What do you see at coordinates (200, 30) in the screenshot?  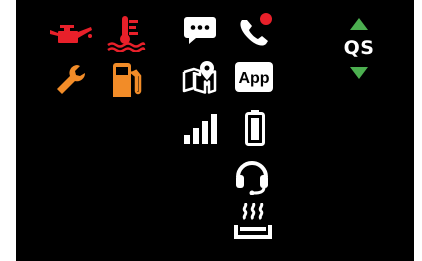 I see `message-icon` at bounding box center [200, 30].